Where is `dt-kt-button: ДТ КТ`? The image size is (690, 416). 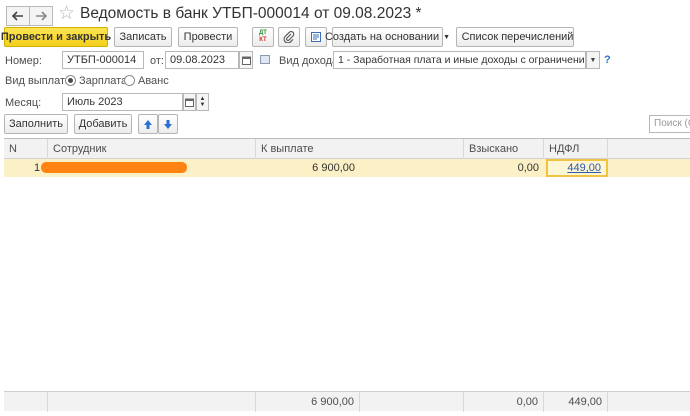
dt-kt-button: ДТ КТ is located at coordinates (263, 37).